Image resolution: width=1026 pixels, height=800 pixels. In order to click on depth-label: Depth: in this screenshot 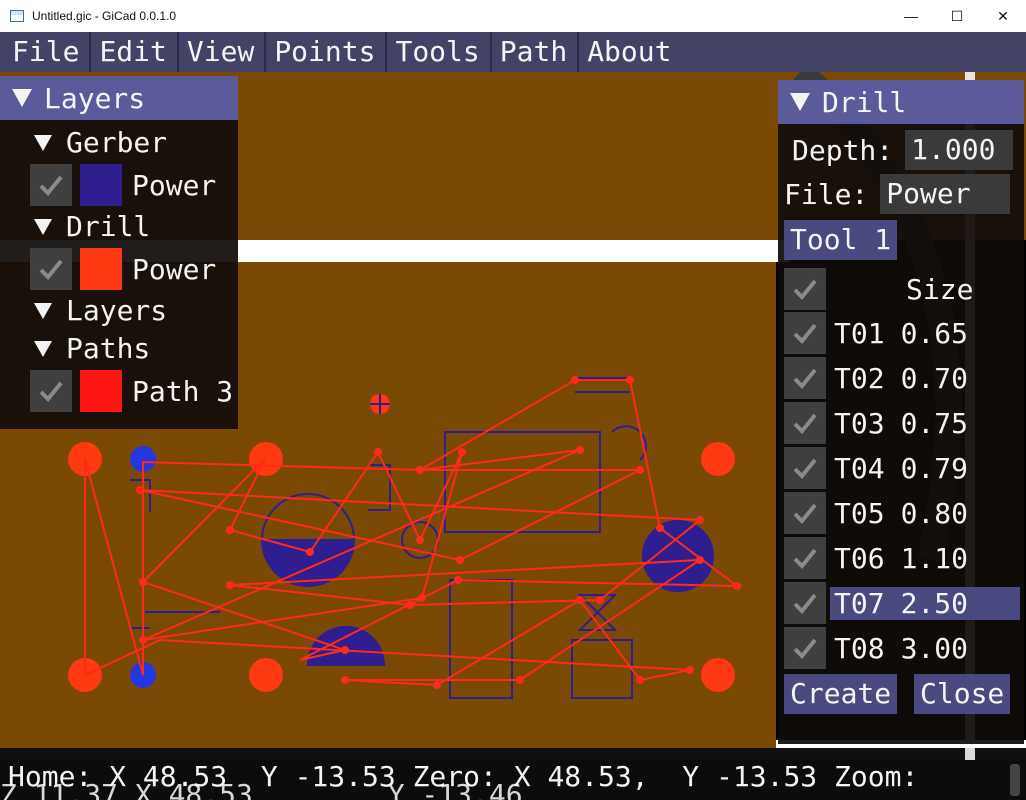, I will do `click(843, 150)`.